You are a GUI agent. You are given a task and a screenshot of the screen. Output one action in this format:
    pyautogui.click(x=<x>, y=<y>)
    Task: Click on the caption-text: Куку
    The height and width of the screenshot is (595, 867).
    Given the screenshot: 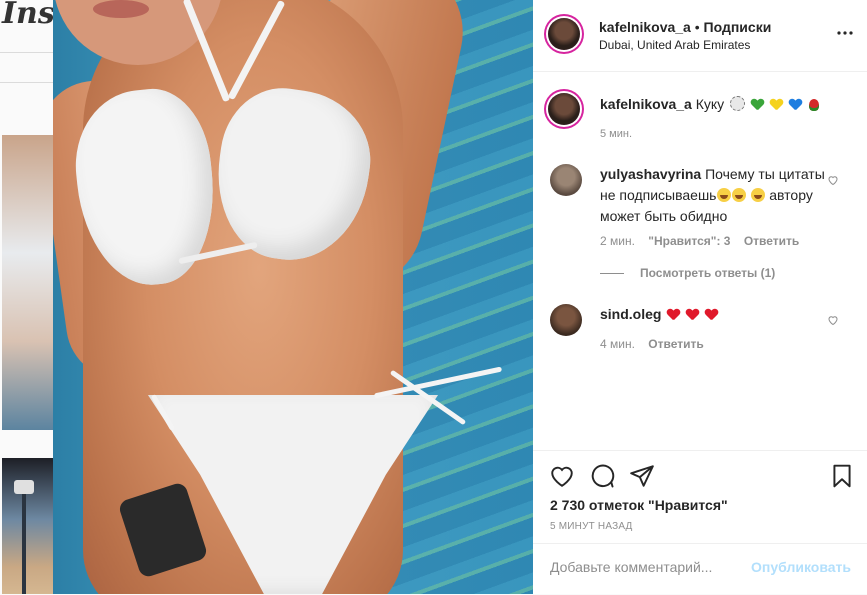 What is the action you would take?
    pyautogui.click(x=710, y=104)
    